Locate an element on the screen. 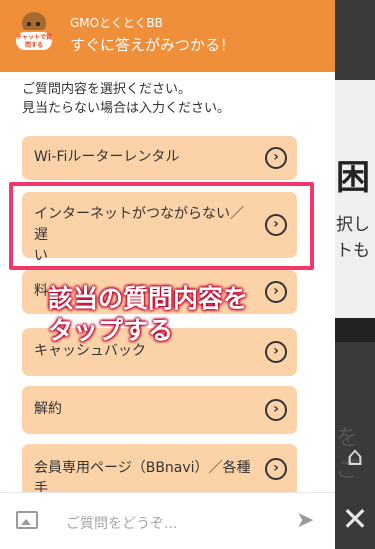 The width and height of the screenshot is (375, 549). avatar-badge: チャットで質問する is located at coordinates (34, 41).